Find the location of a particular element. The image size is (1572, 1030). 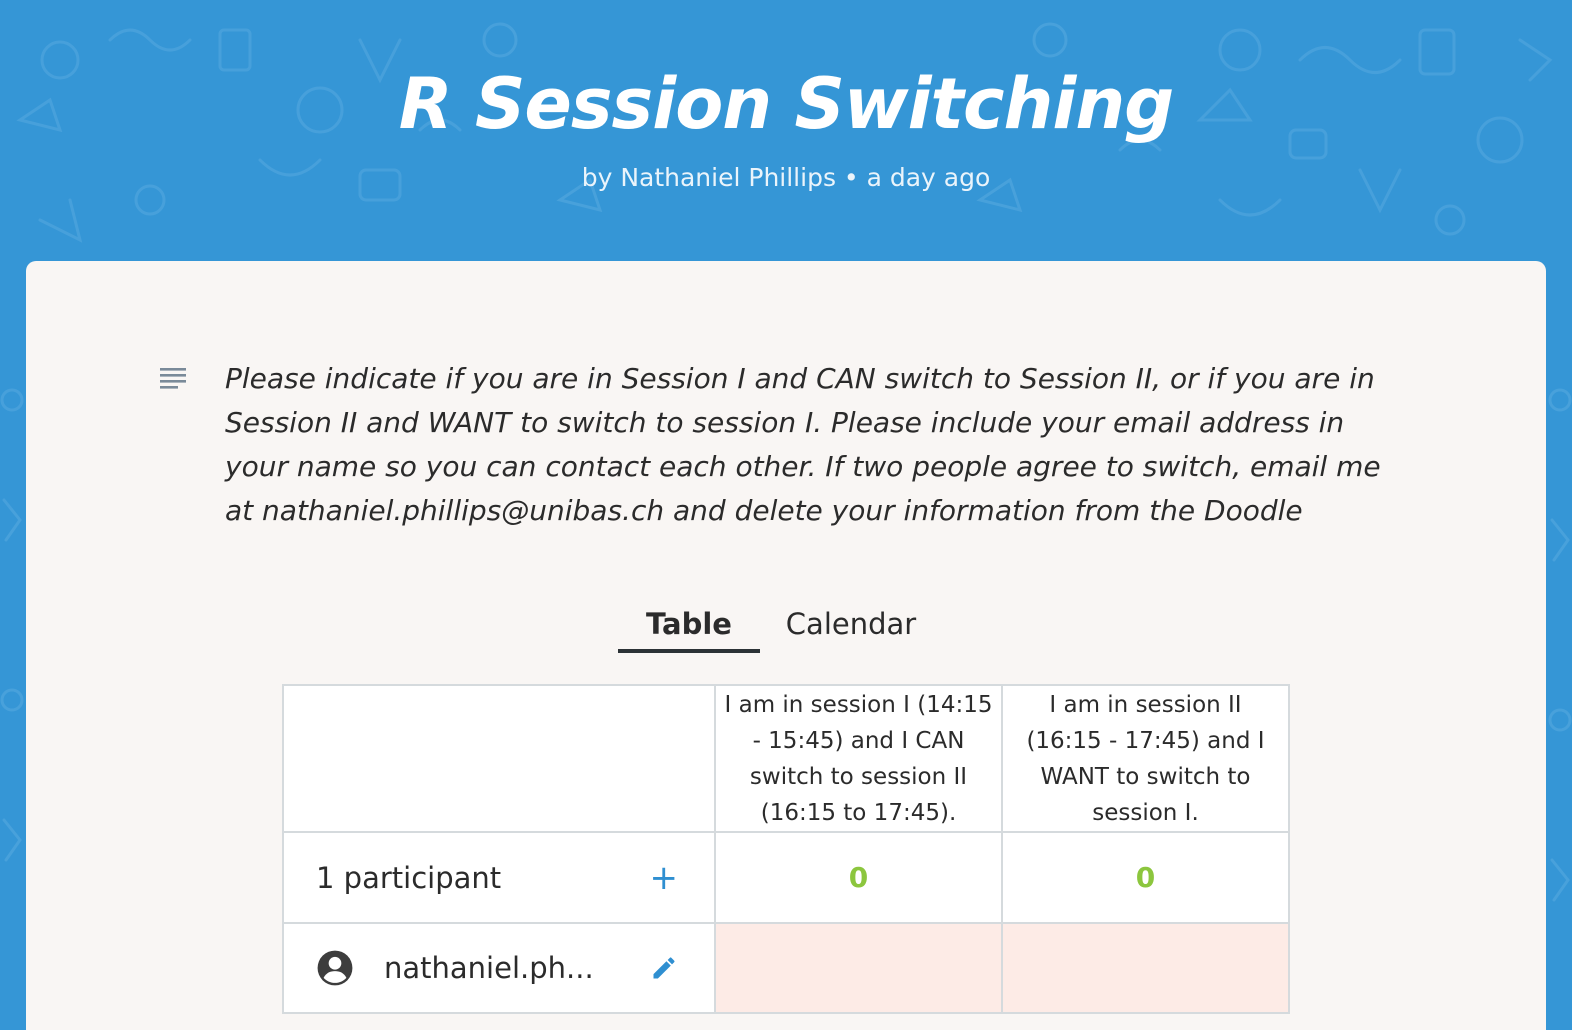

account-circle-icon is located at coordinates (335, 968).